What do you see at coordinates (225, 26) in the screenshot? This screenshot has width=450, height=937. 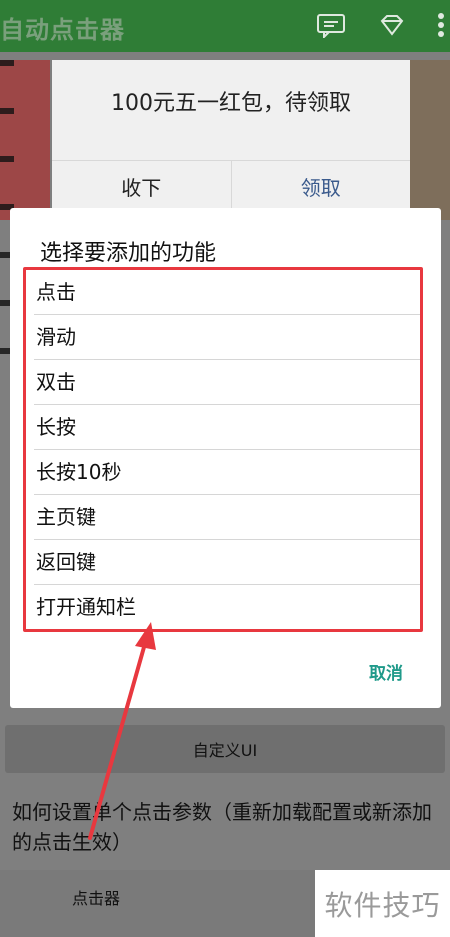 I see `app-header: 自动点击器` at bounding box center [225, 26].